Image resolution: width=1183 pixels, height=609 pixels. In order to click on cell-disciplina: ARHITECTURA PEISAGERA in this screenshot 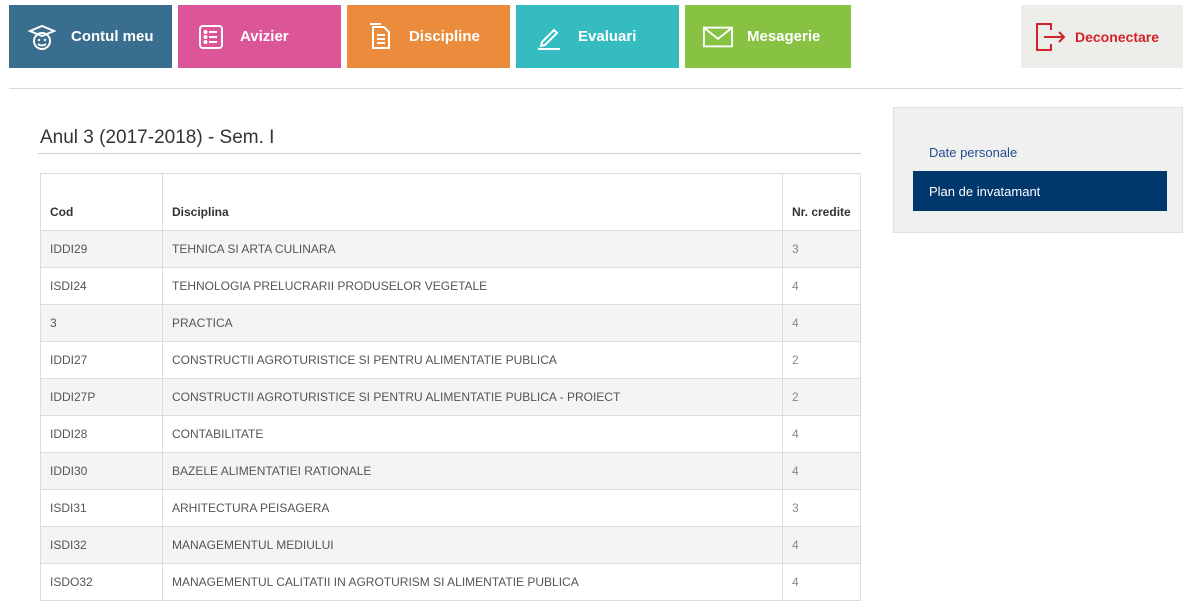, I will do `click(472, 508)`.